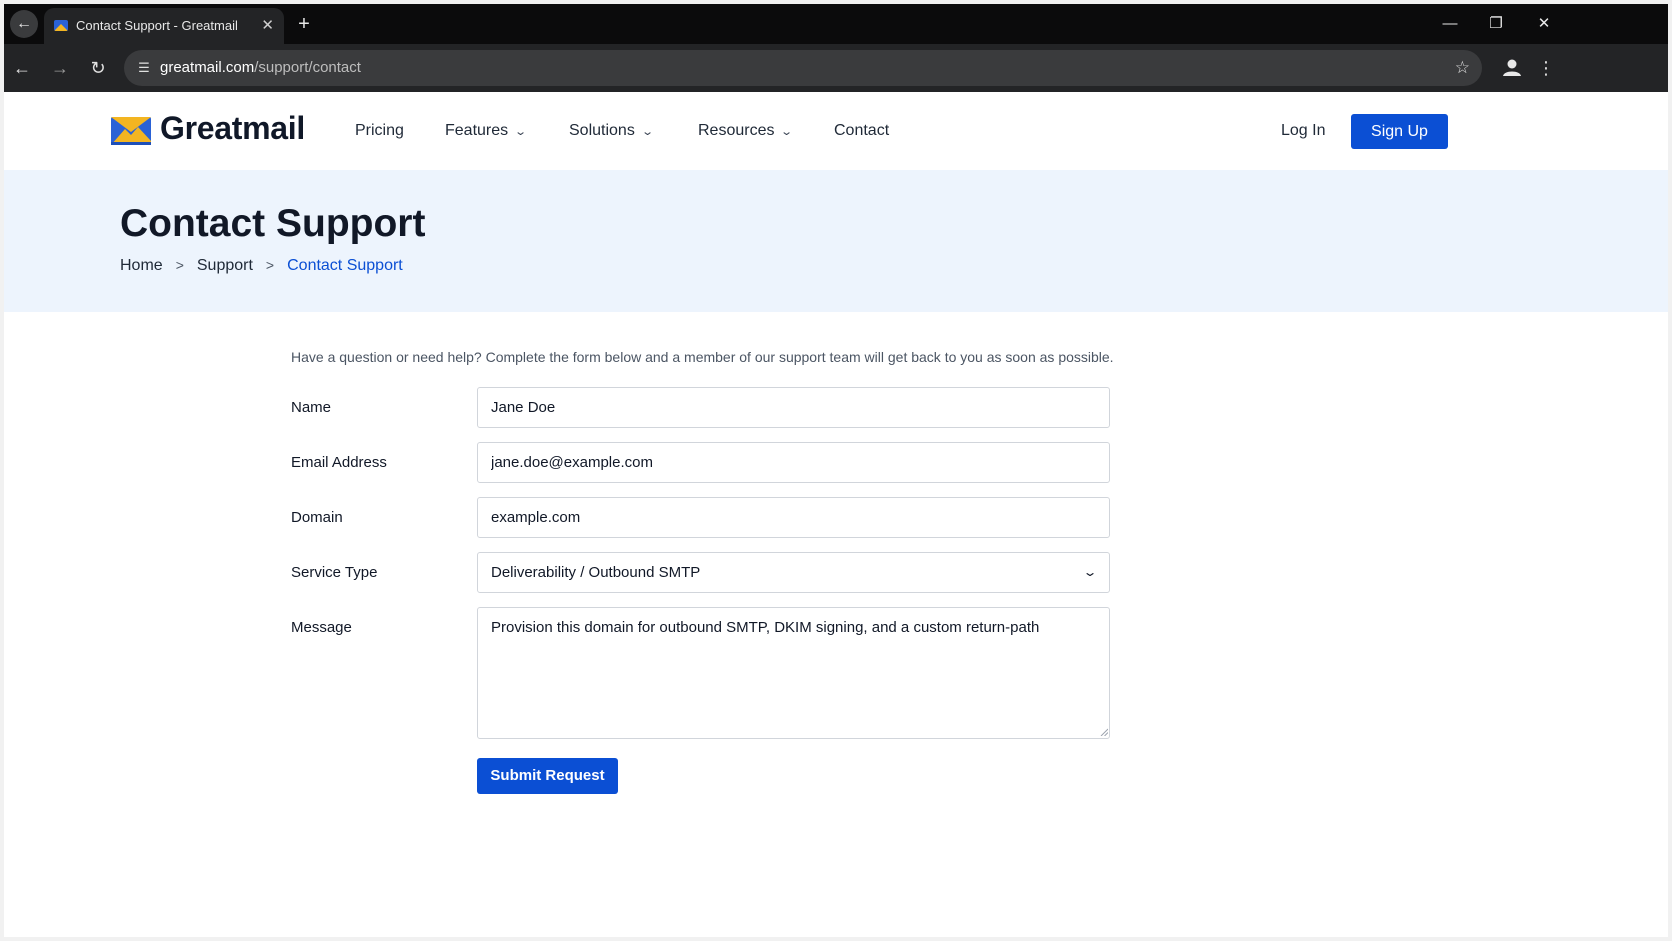 The width and height of the screenshot is (1672, 941). I want to click on nav-solutions: Solutions ⌄, so click(611, 131).